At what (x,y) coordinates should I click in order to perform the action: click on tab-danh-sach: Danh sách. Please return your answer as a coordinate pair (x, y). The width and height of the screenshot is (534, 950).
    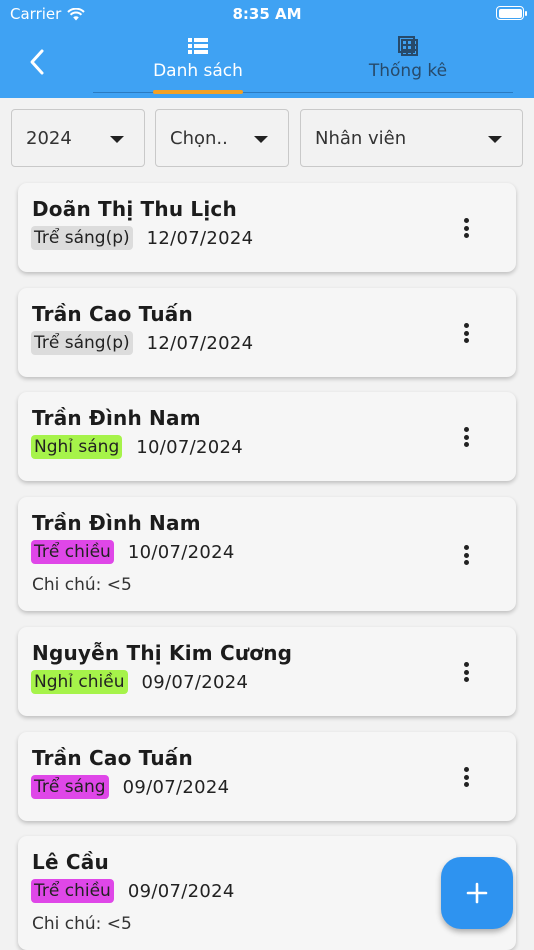
    Looking at the image, I should click on (198, 63).